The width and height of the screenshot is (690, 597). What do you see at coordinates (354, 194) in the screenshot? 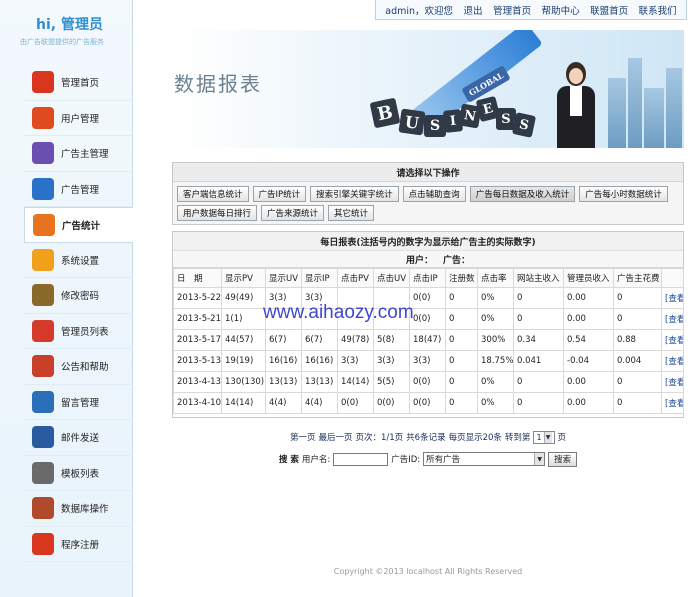
I see `operation-button: 搜索引擎关键字统计` at bounding box center [354, 194].